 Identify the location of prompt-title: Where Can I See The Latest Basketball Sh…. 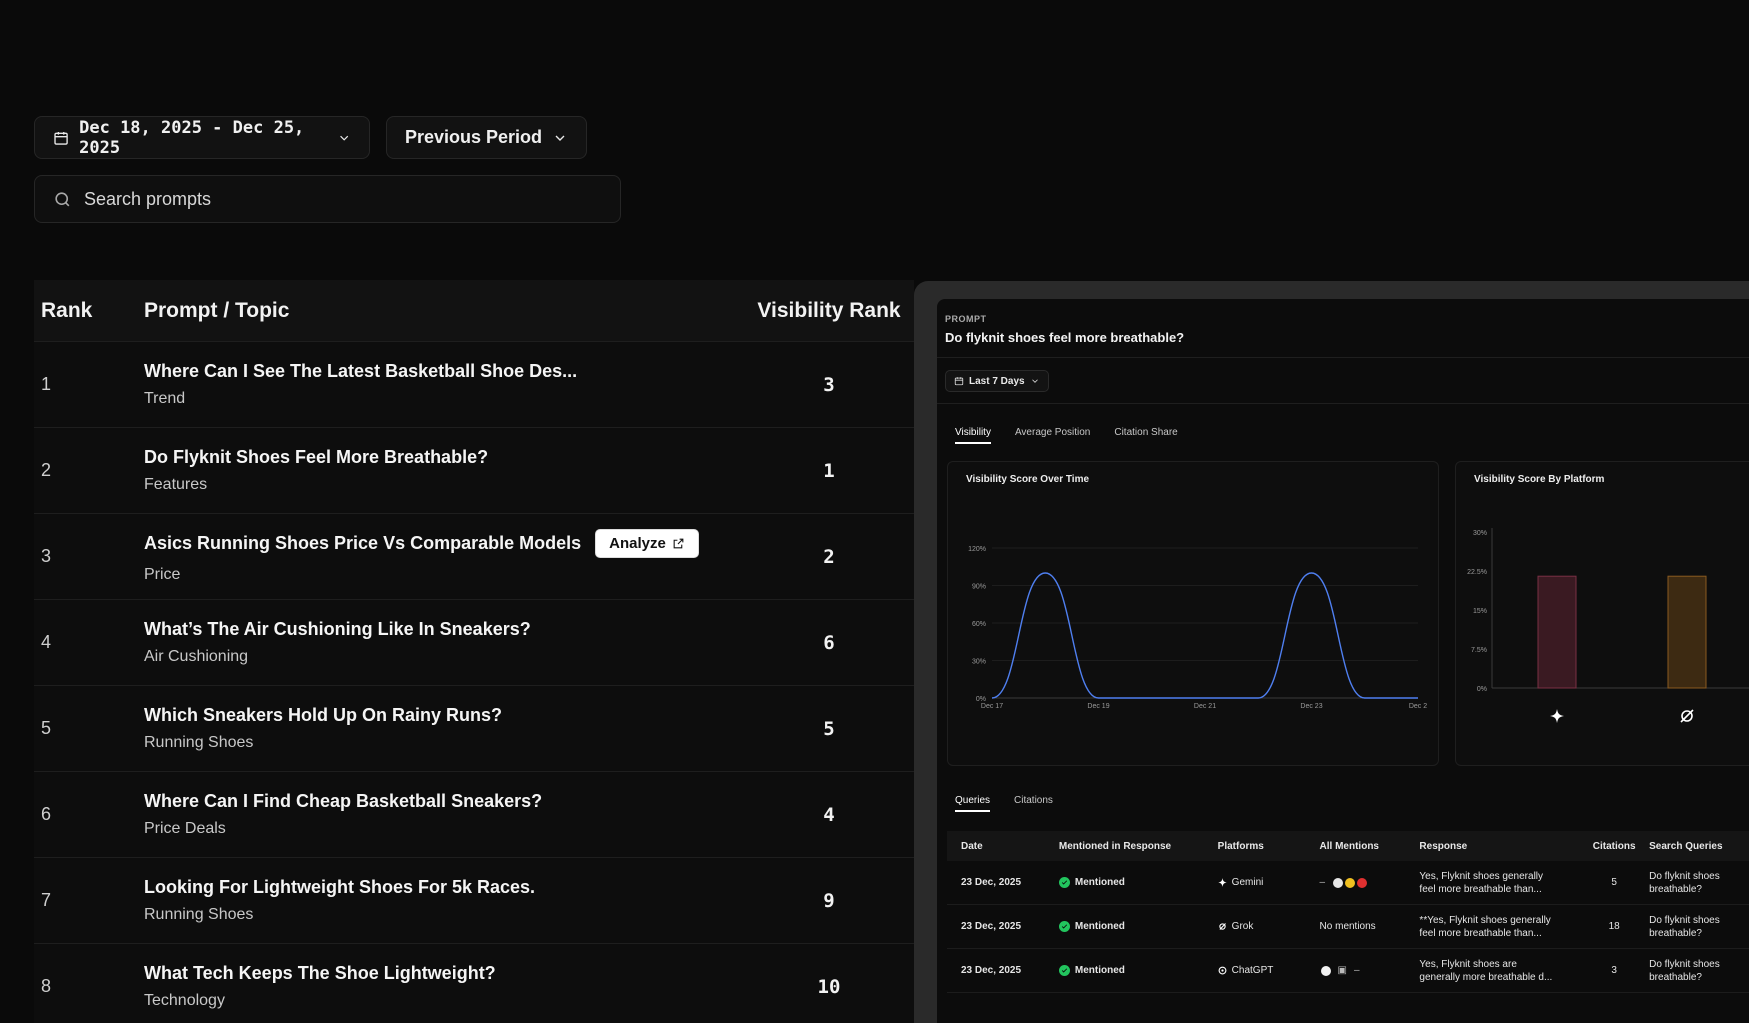
(360, 371).